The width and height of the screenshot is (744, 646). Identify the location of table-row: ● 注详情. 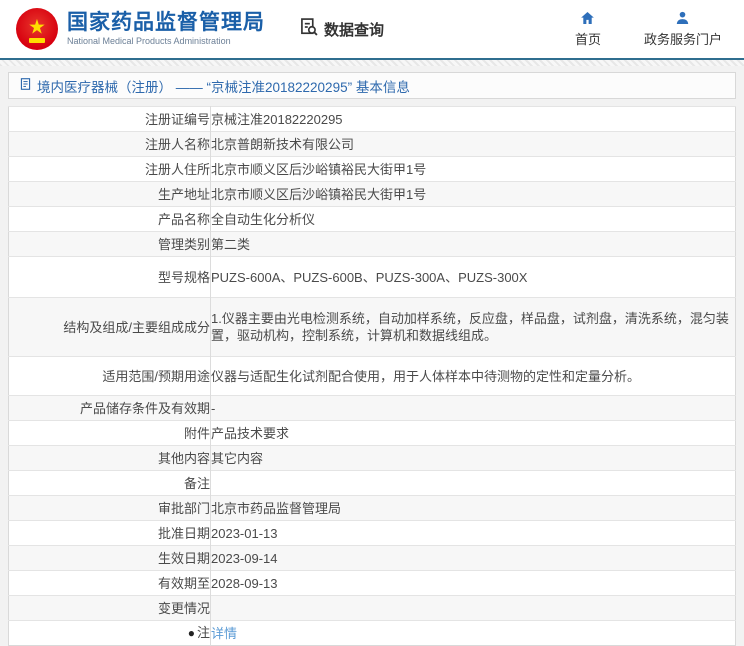
(372, 633).